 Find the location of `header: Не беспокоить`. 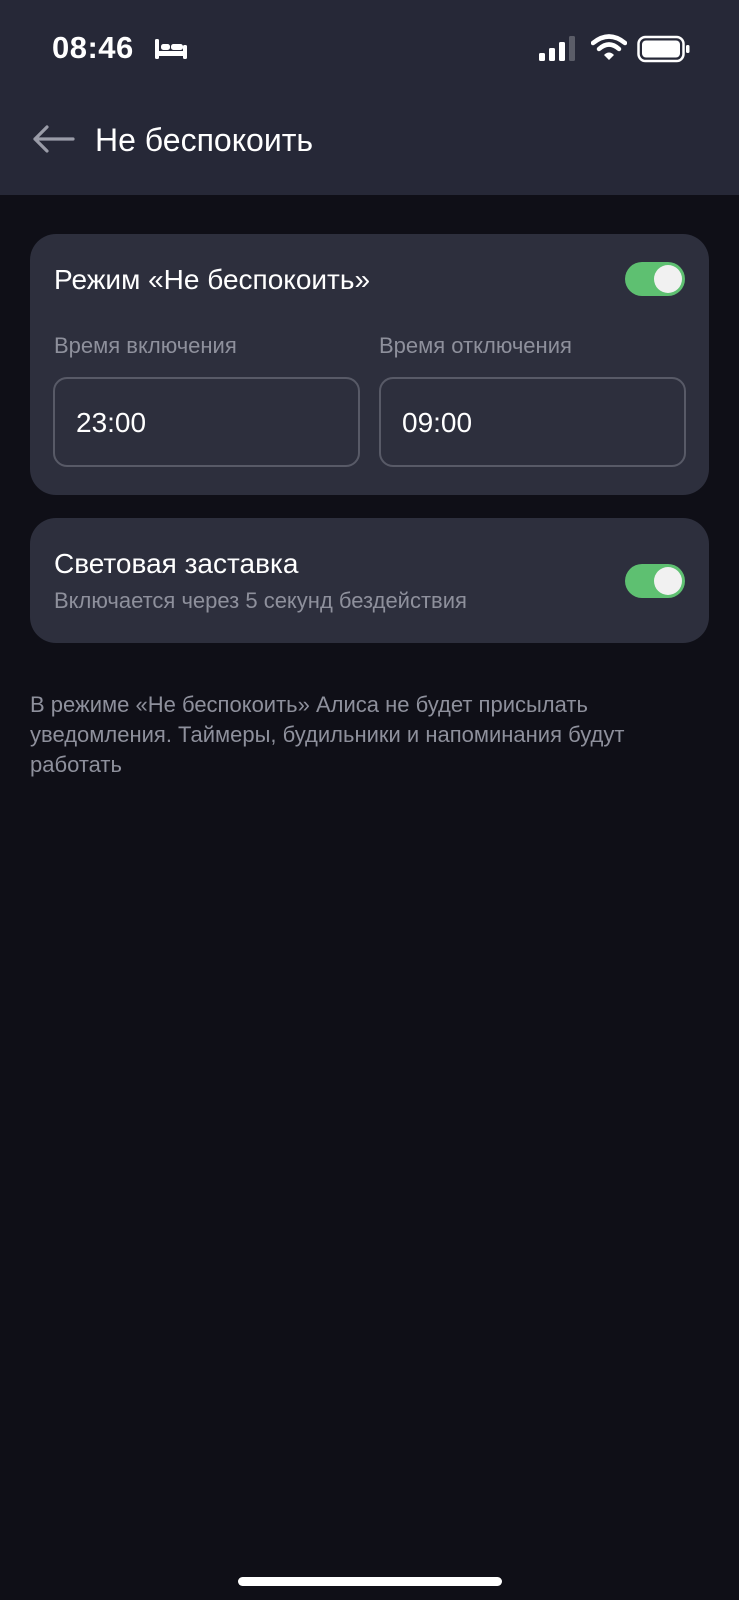

header: Не беспокоить is located at coordinates (369, 141).